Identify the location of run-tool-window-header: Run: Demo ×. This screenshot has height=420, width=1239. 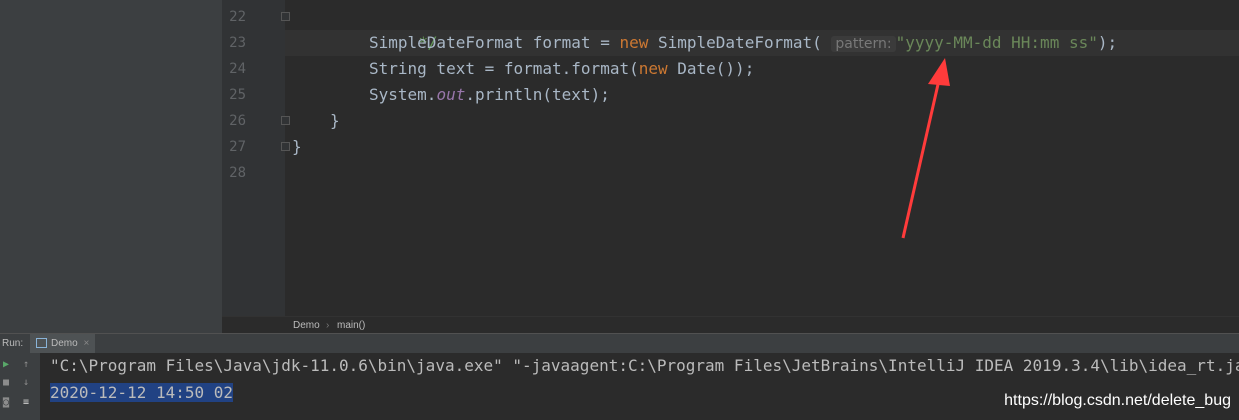
(619, 343).